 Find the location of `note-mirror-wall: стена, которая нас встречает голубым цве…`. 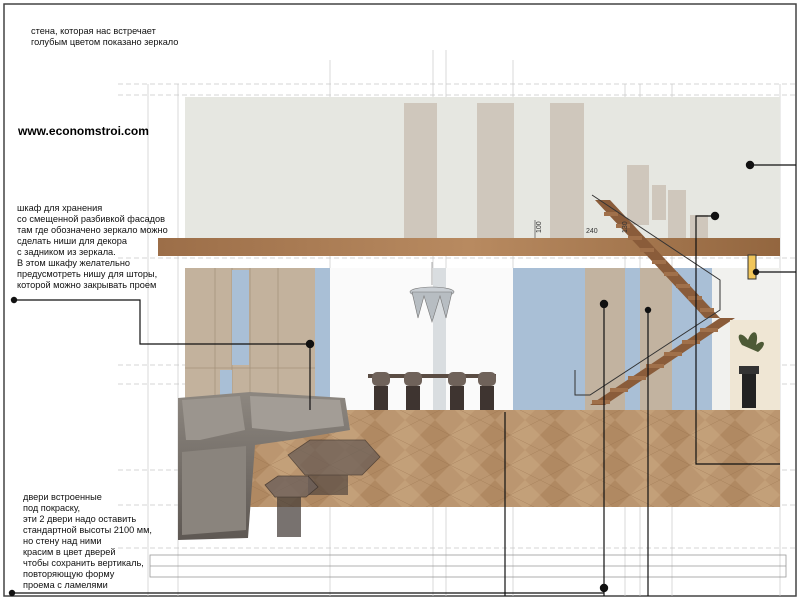

note-mirror-wall: стена, которая нас встречает голубым цве… is located at coordinates (105, 36).